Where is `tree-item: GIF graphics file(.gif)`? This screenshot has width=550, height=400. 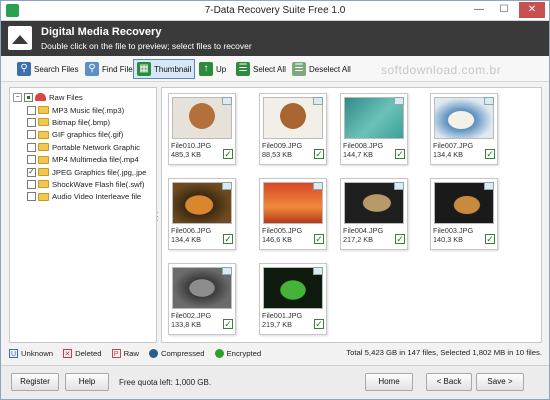 tree-item: GIF graphics file(.gif) is located at coordinates (75, 135).